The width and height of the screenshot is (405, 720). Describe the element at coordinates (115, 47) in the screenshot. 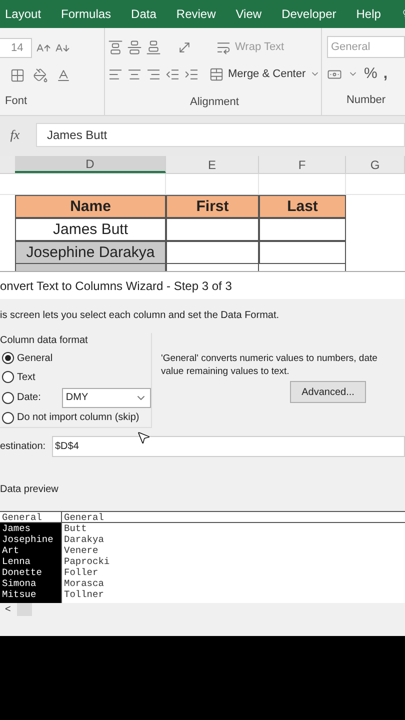

I see `align-top-icon` at that location.